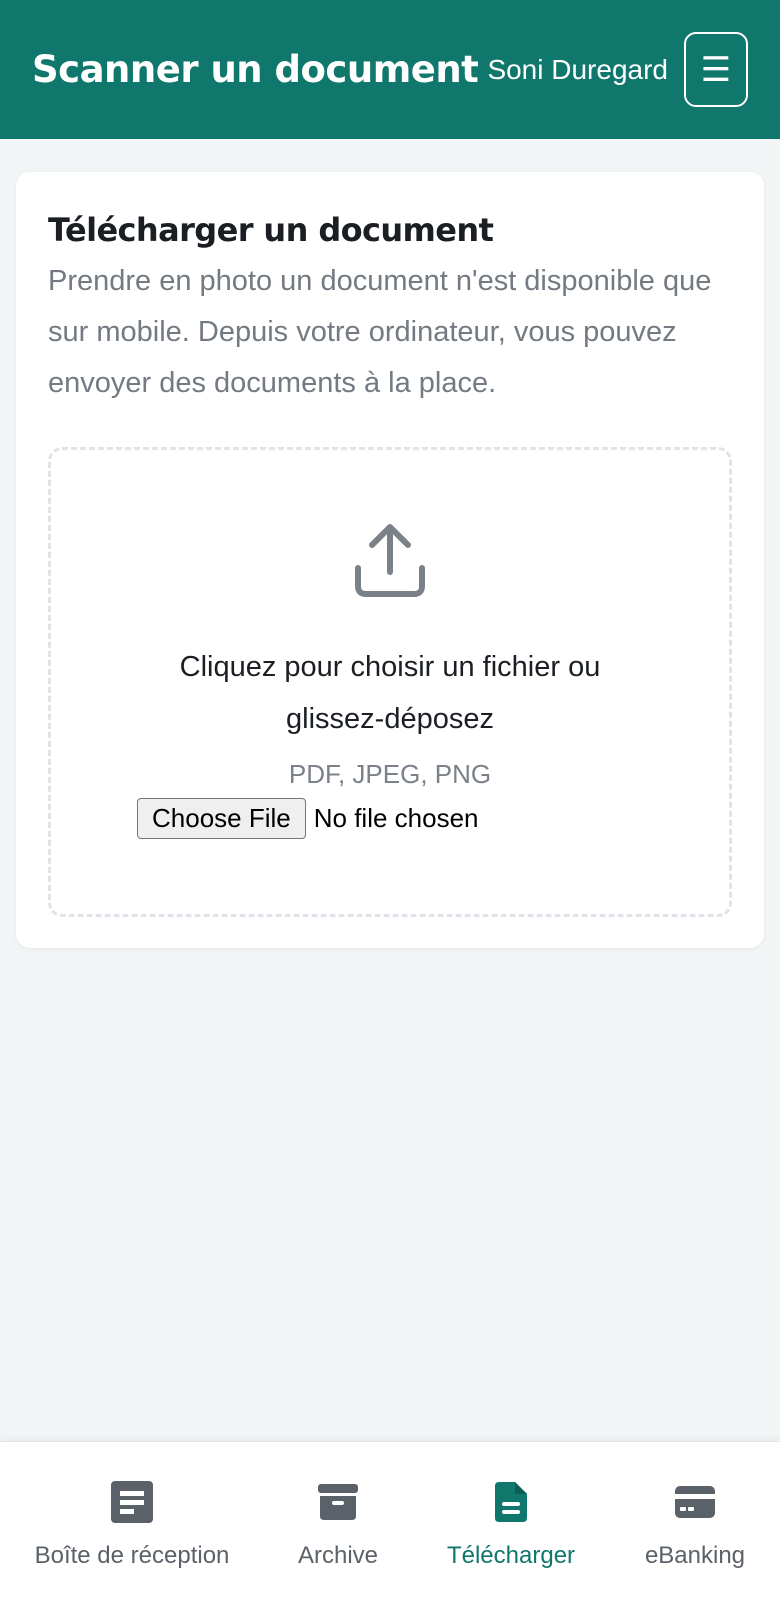 The height and width of the screenshot is (1600, 780). What do you see at coordinates (390, 774) in the screenshot?
I see `accepted-file-types: PDF, JPEG, PNG` at bounding box center [390, 774].